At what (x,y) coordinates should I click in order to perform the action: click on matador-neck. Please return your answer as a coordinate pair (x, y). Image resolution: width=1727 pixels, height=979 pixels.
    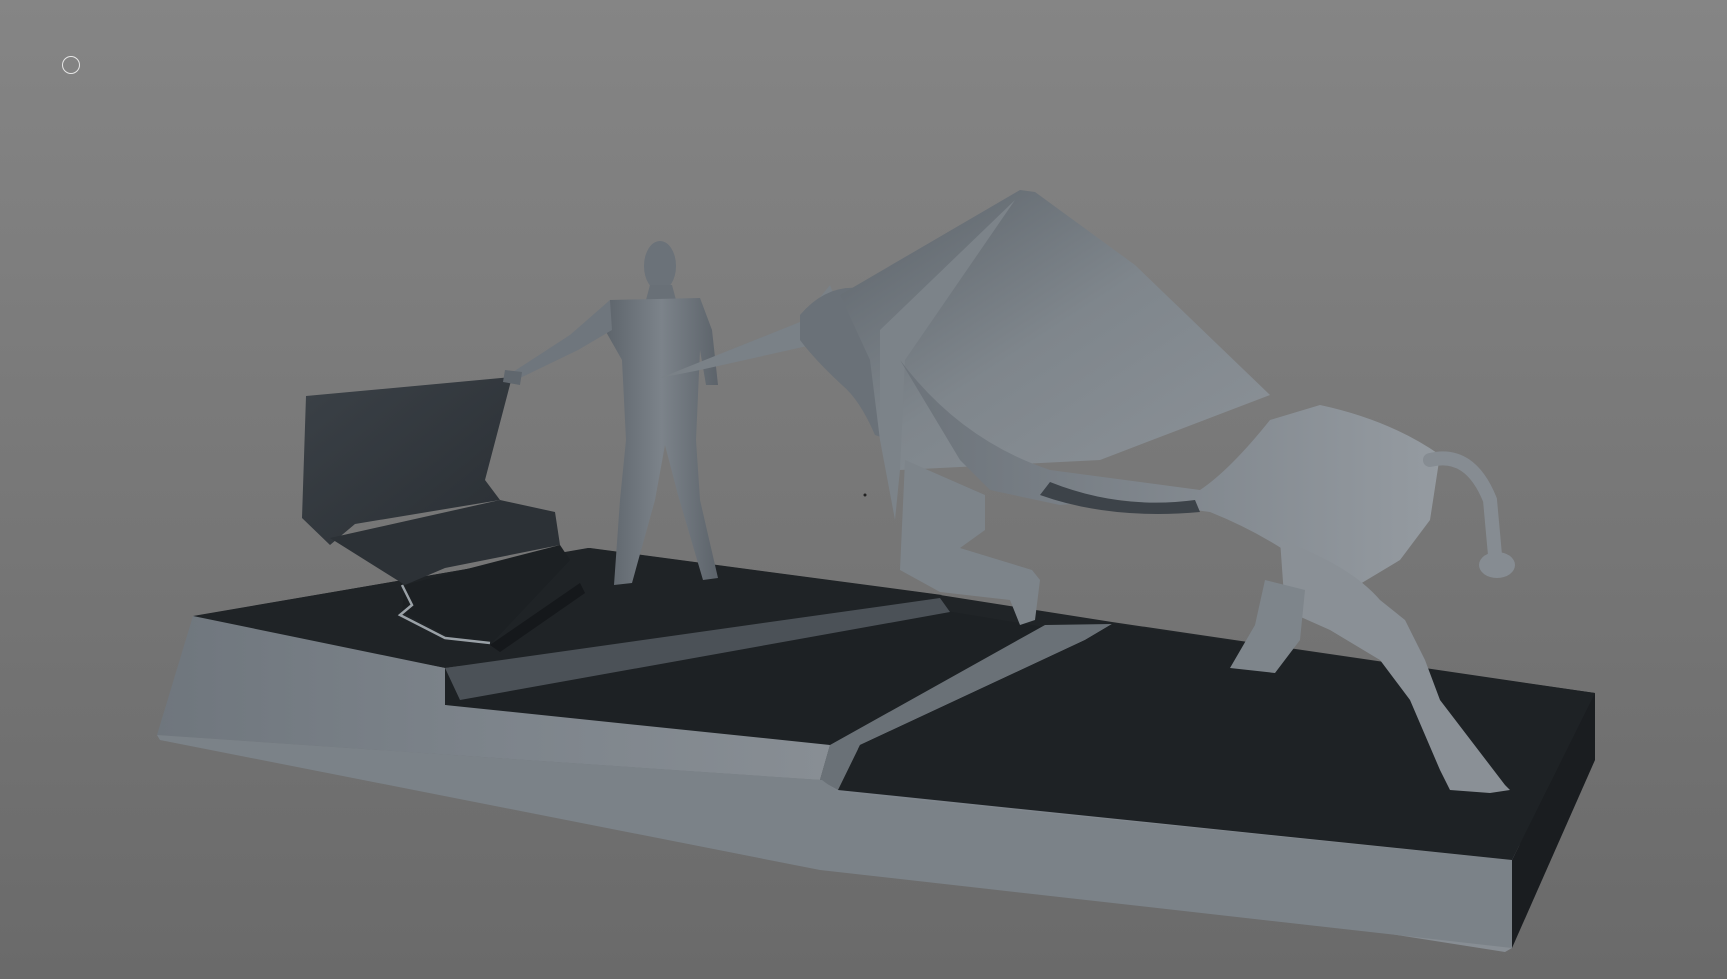
    Looking at the image, I should click on (661, 292).